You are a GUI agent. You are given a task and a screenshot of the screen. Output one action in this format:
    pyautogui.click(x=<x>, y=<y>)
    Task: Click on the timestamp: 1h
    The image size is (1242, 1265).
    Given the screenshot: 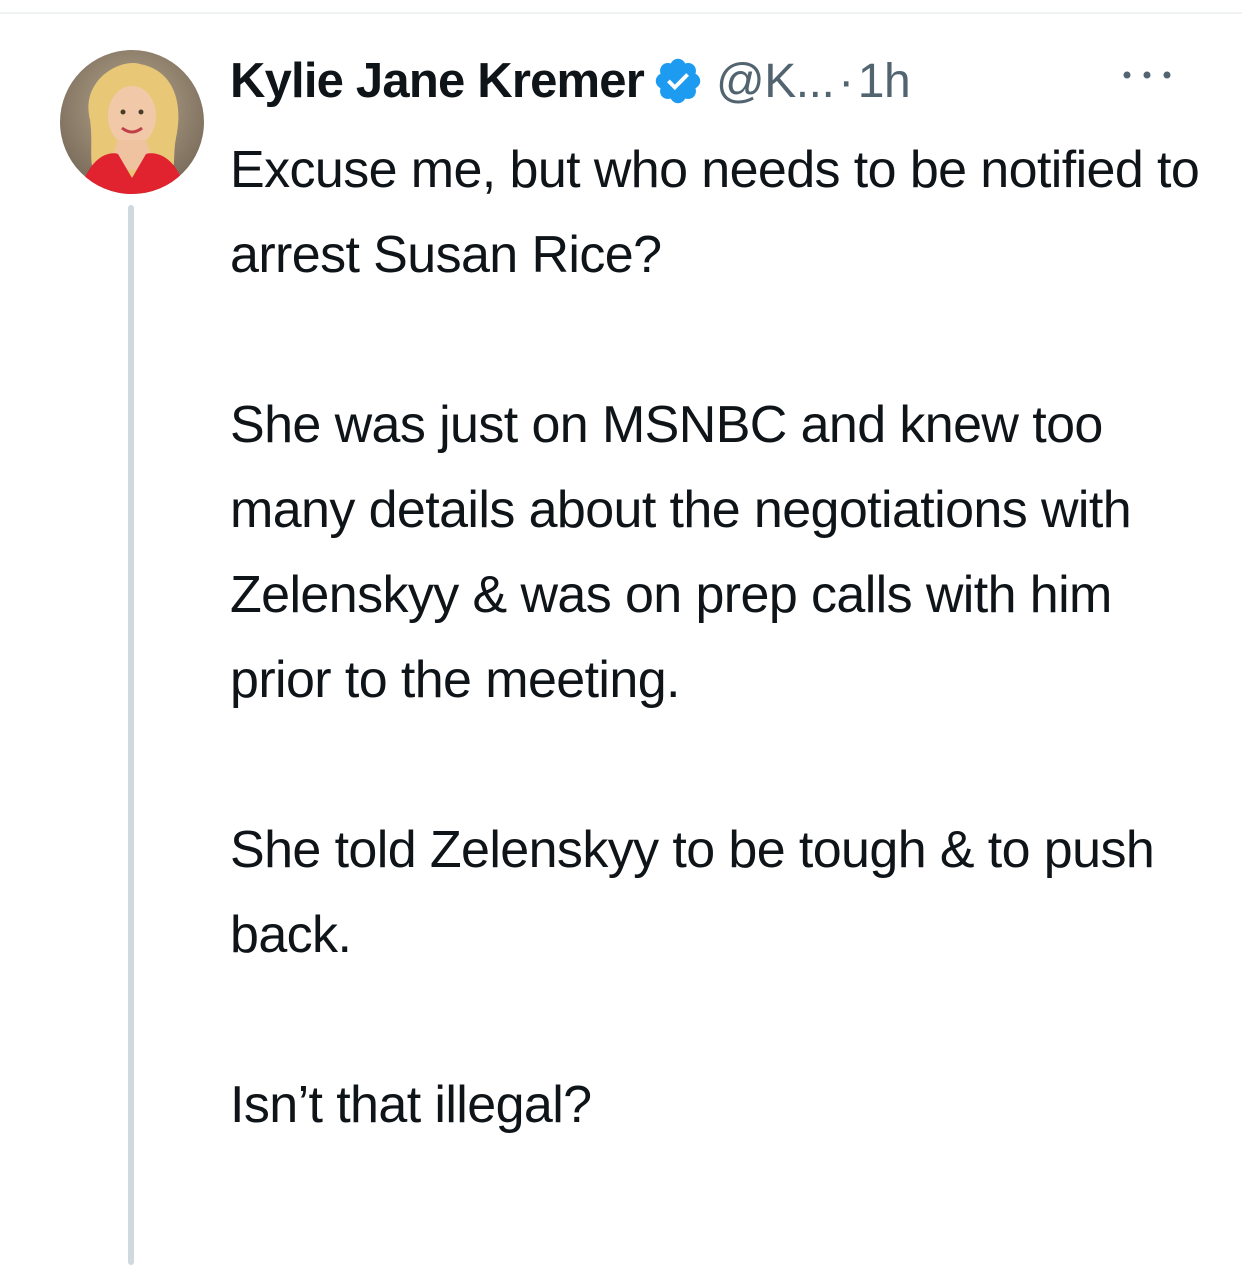 What is the action you would take?
    pyautogui.click(x=884, y=81)
    